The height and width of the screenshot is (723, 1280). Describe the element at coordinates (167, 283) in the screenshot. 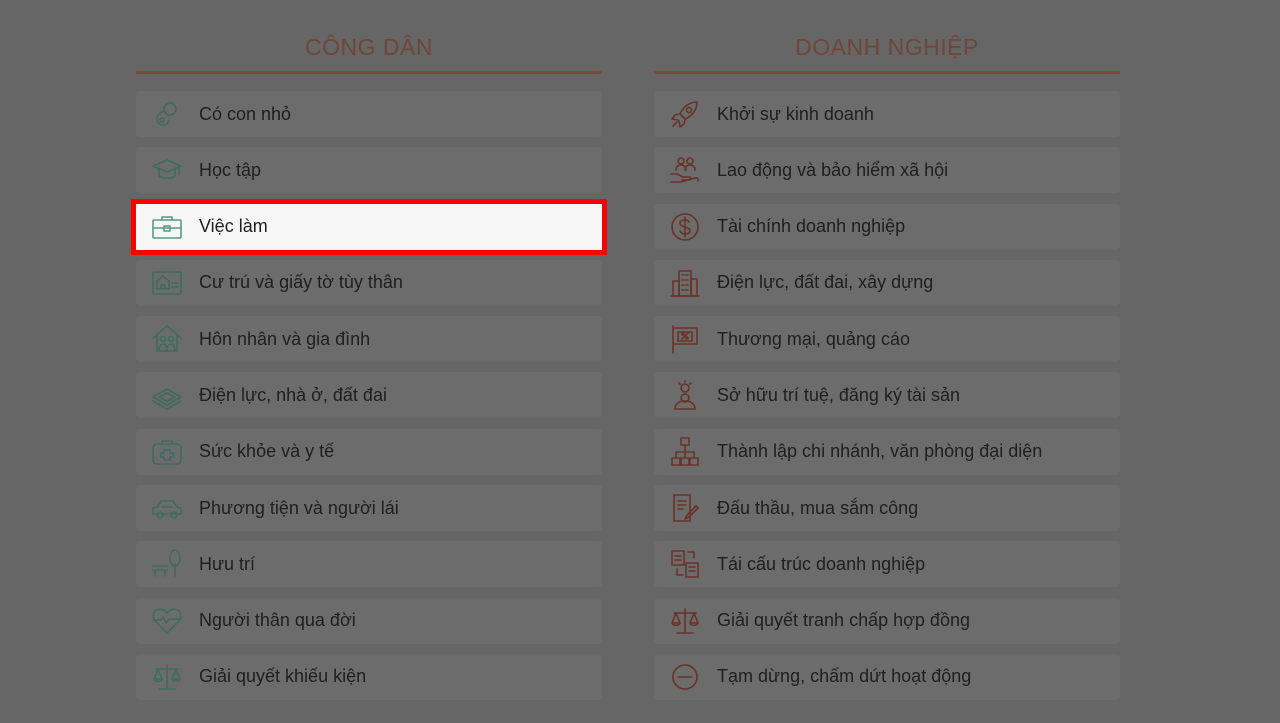

I see `id-card-icon` at that location.